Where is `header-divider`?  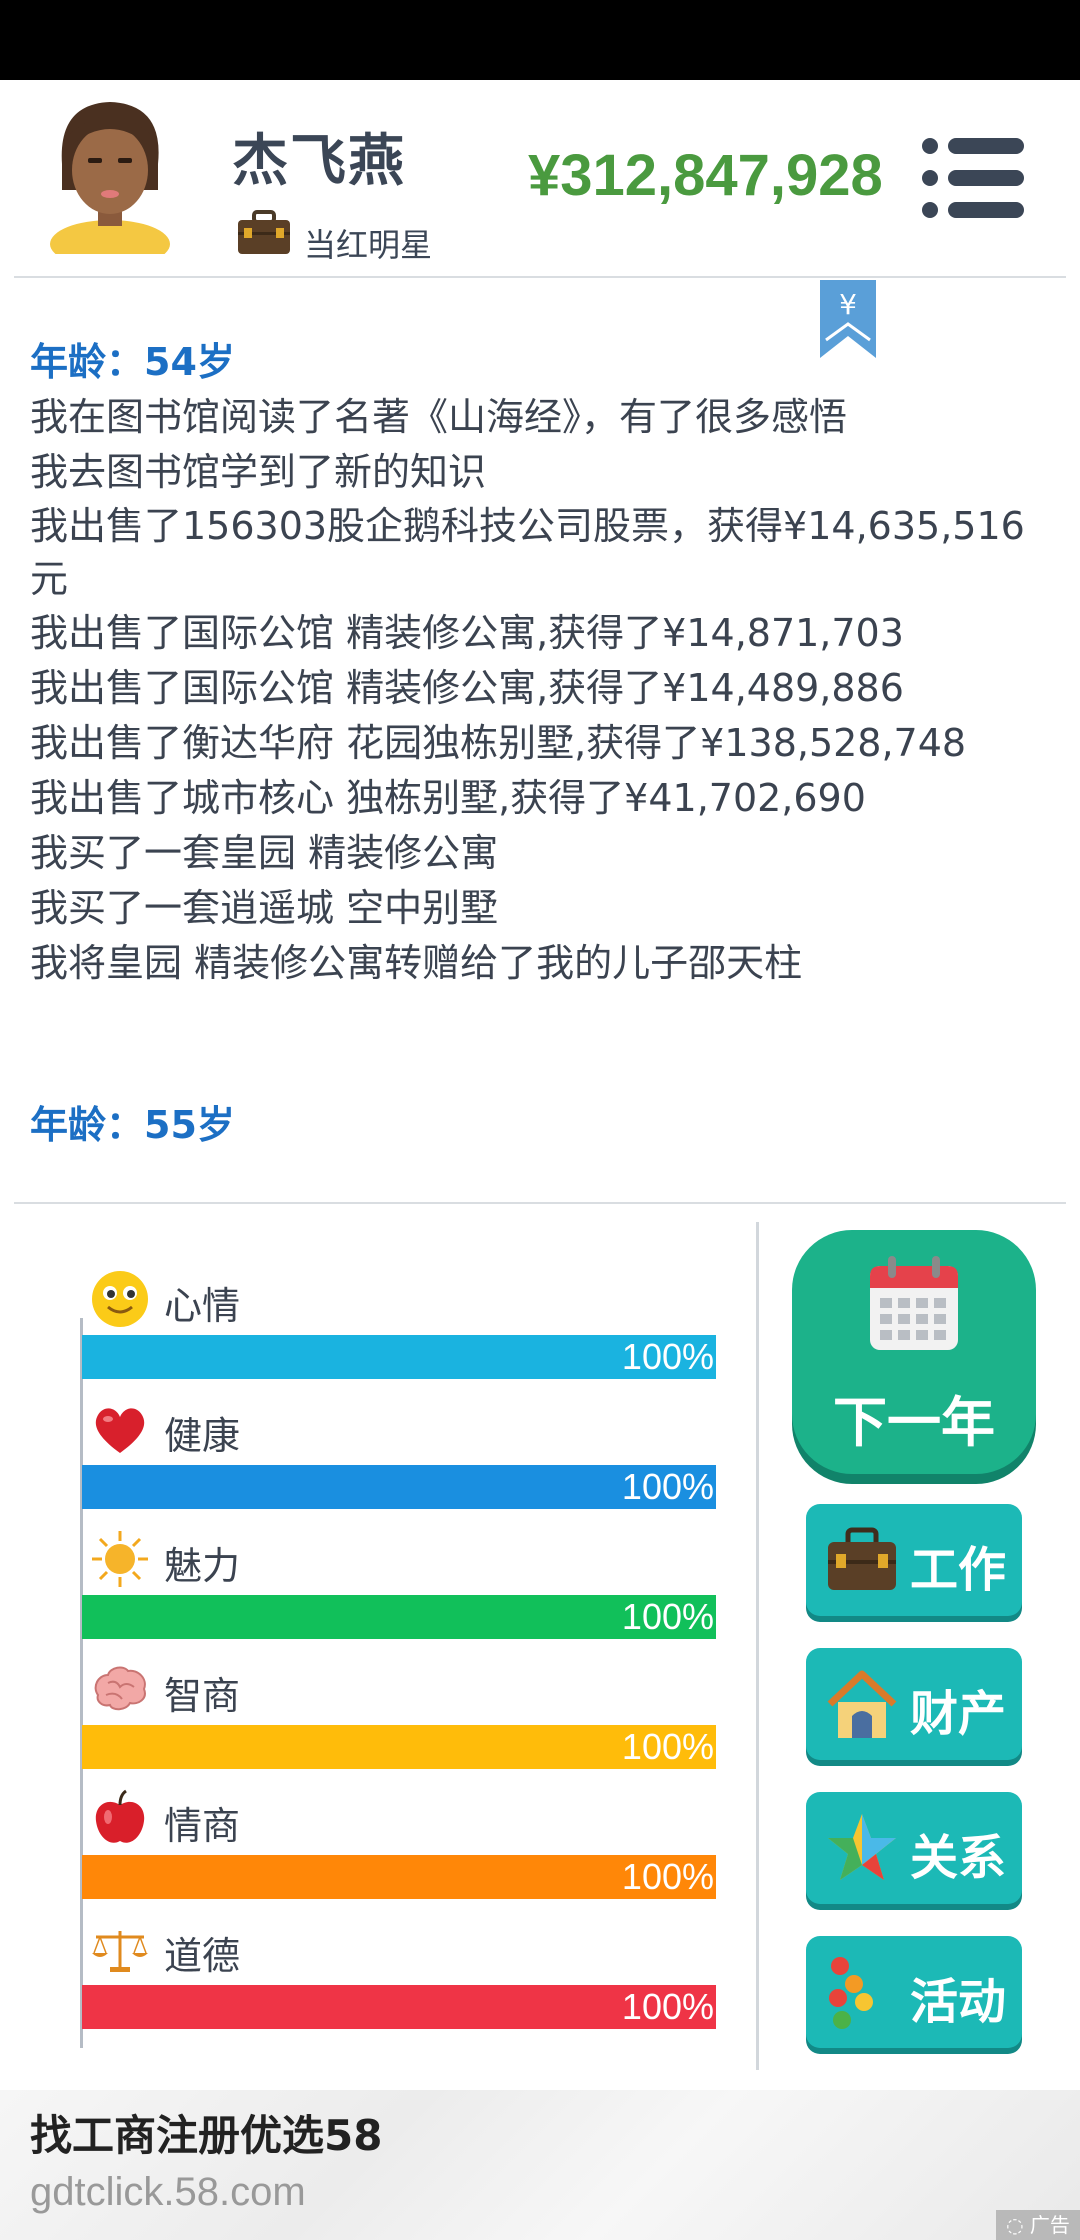
header-divider is located at coordinates (540, 277).